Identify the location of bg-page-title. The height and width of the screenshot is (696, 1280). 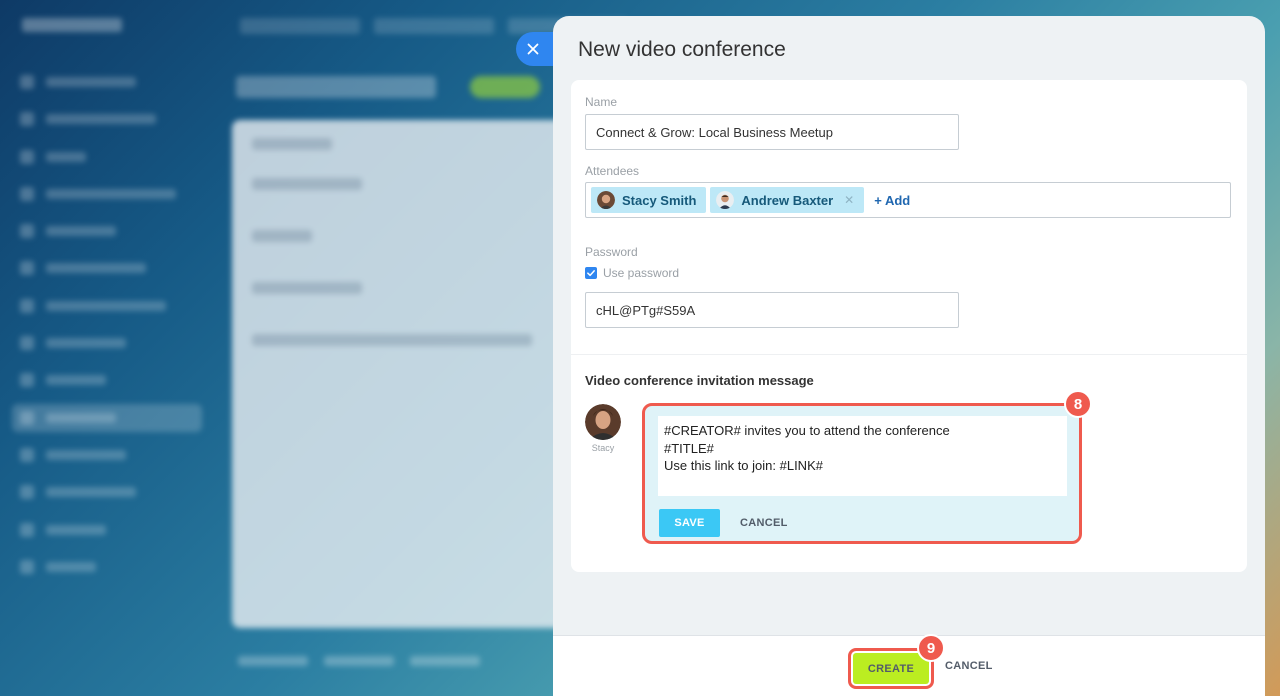
(336, 87).